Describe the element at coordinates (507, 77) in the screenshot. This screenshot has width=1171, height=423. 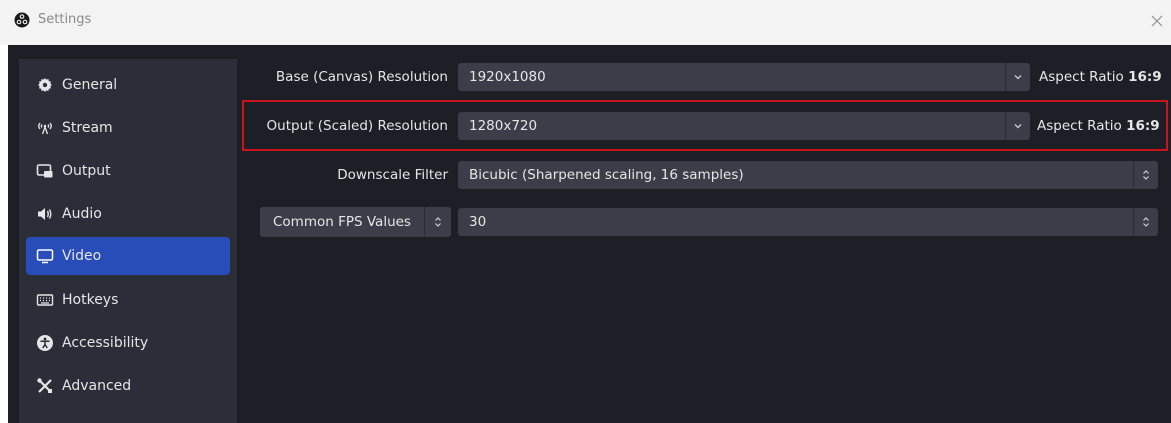
I see `base-resolution-value: 1920x1080` at that location.